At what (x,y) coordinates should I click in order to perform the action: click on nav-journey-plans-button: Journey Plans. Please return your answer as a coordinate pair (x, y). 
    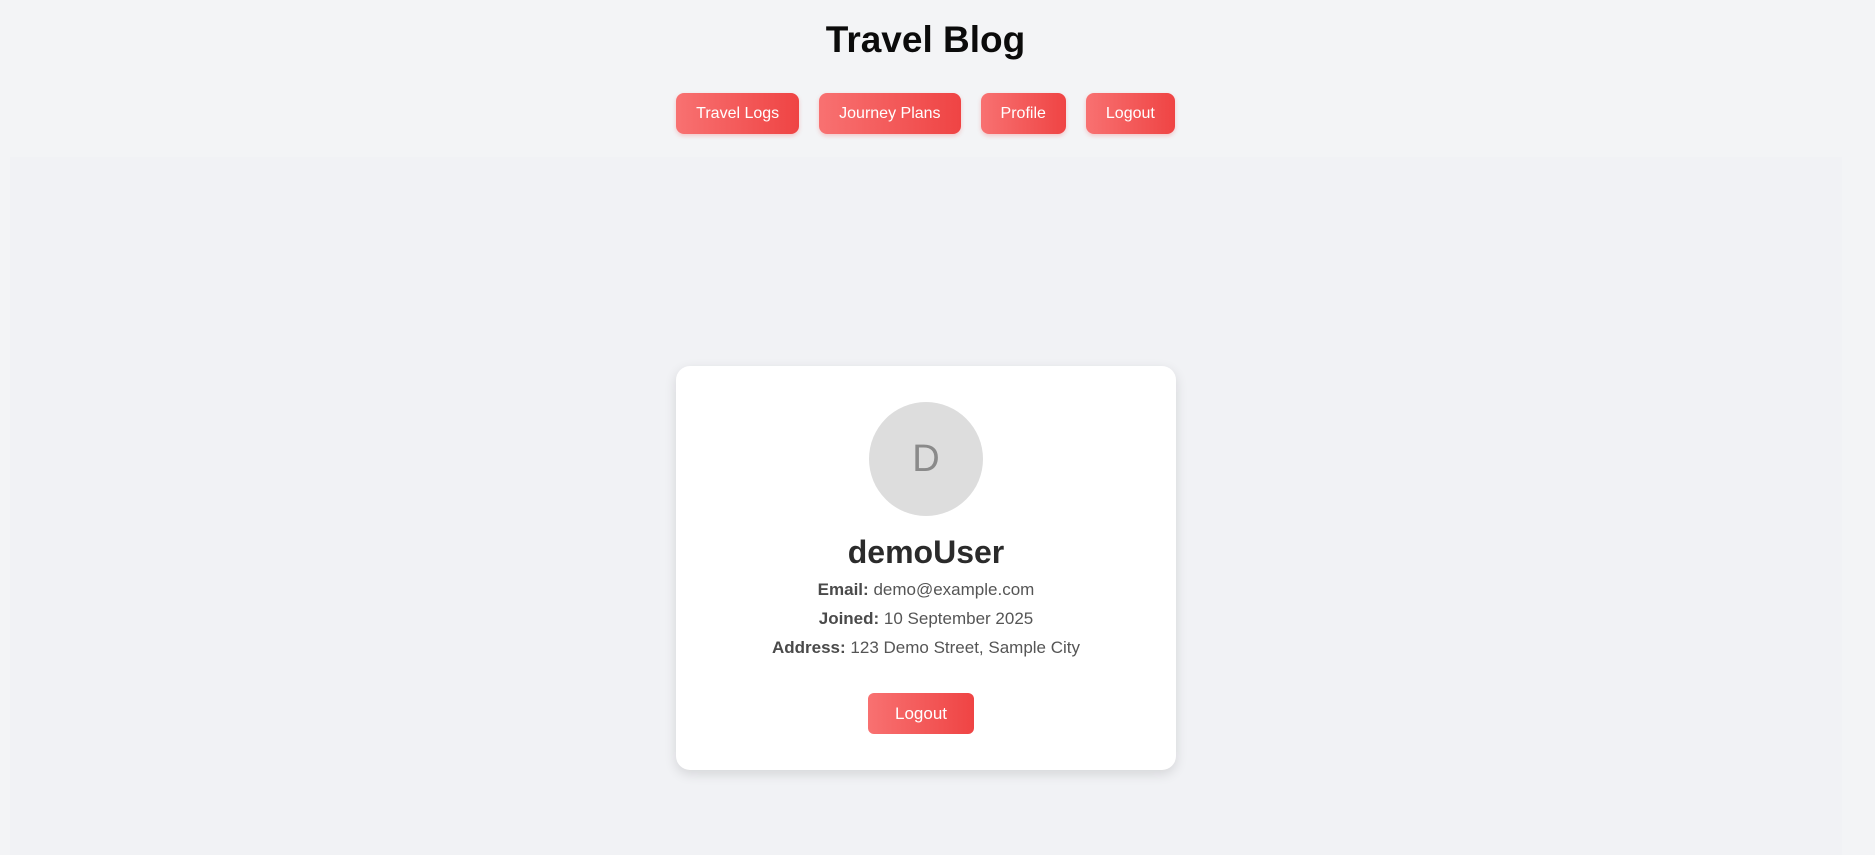
    Looking at the image, I should click on (890, 113).